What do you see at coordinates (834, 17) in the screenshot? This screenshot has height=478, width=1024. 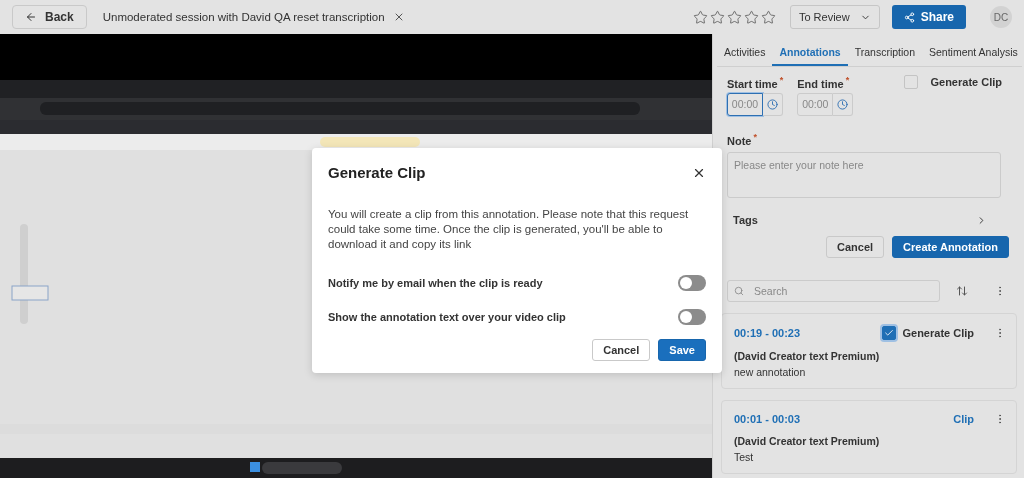 I see `status-dropdown: To Review` at bounding box center [834, 17].